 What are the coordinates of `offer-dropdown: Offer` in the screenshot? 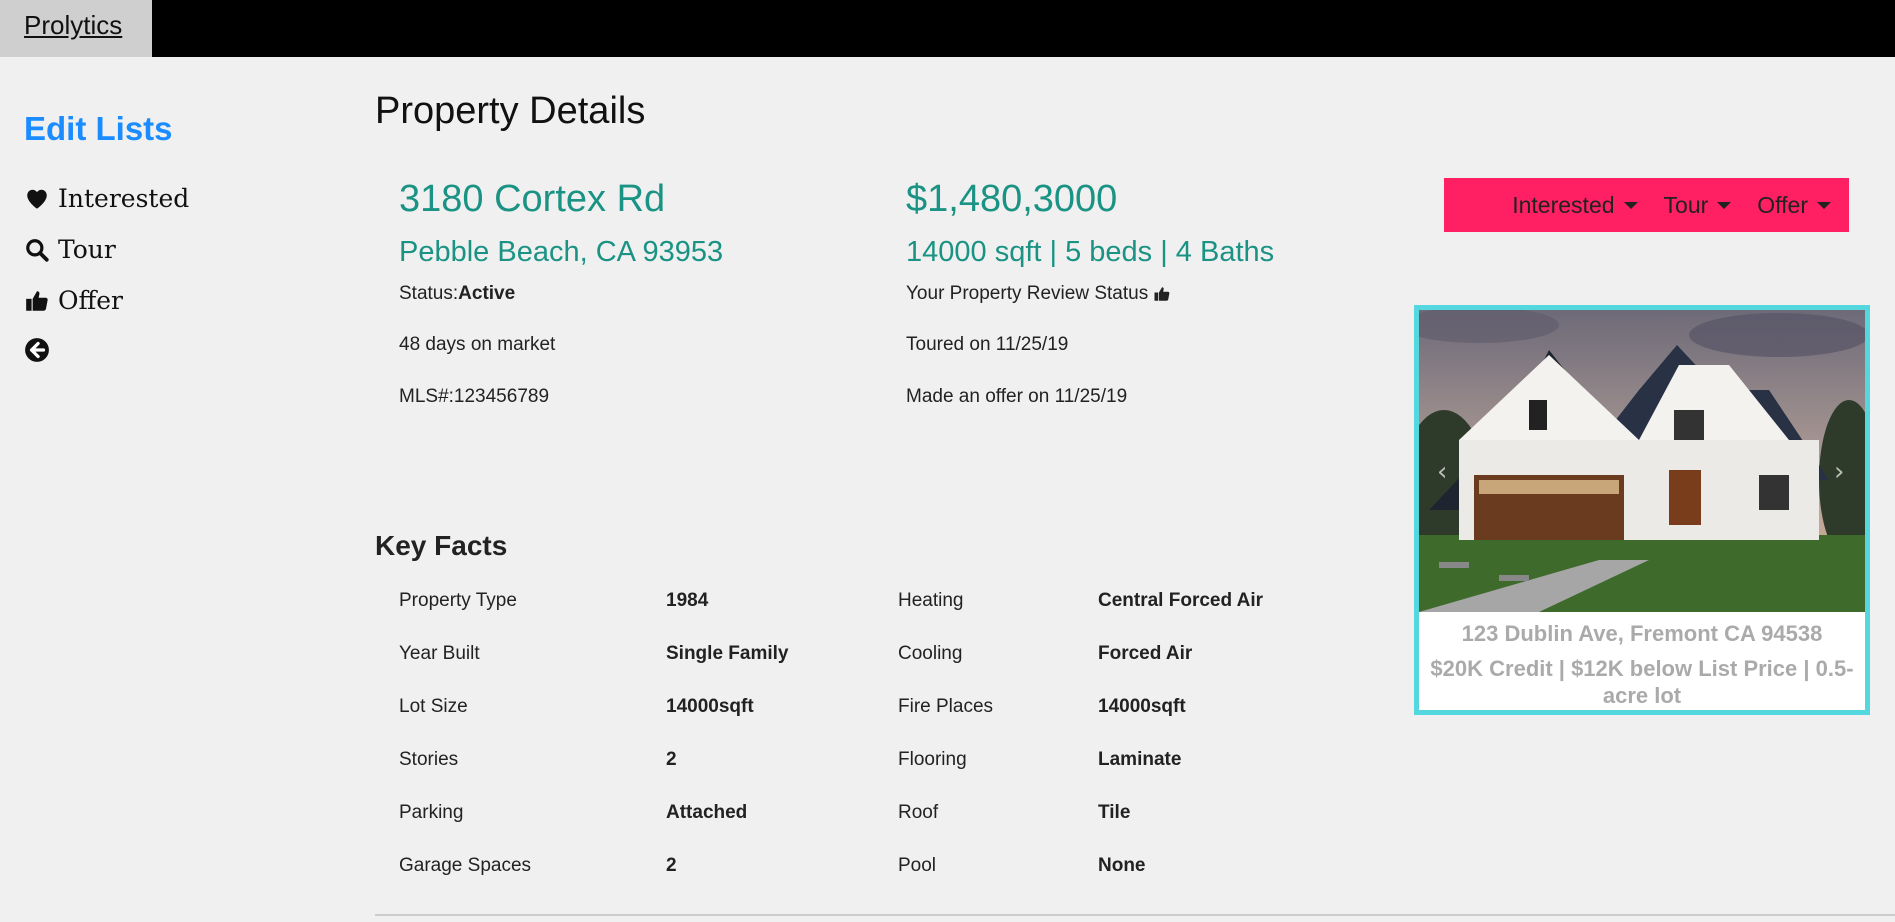 It's located at (1794, 205).